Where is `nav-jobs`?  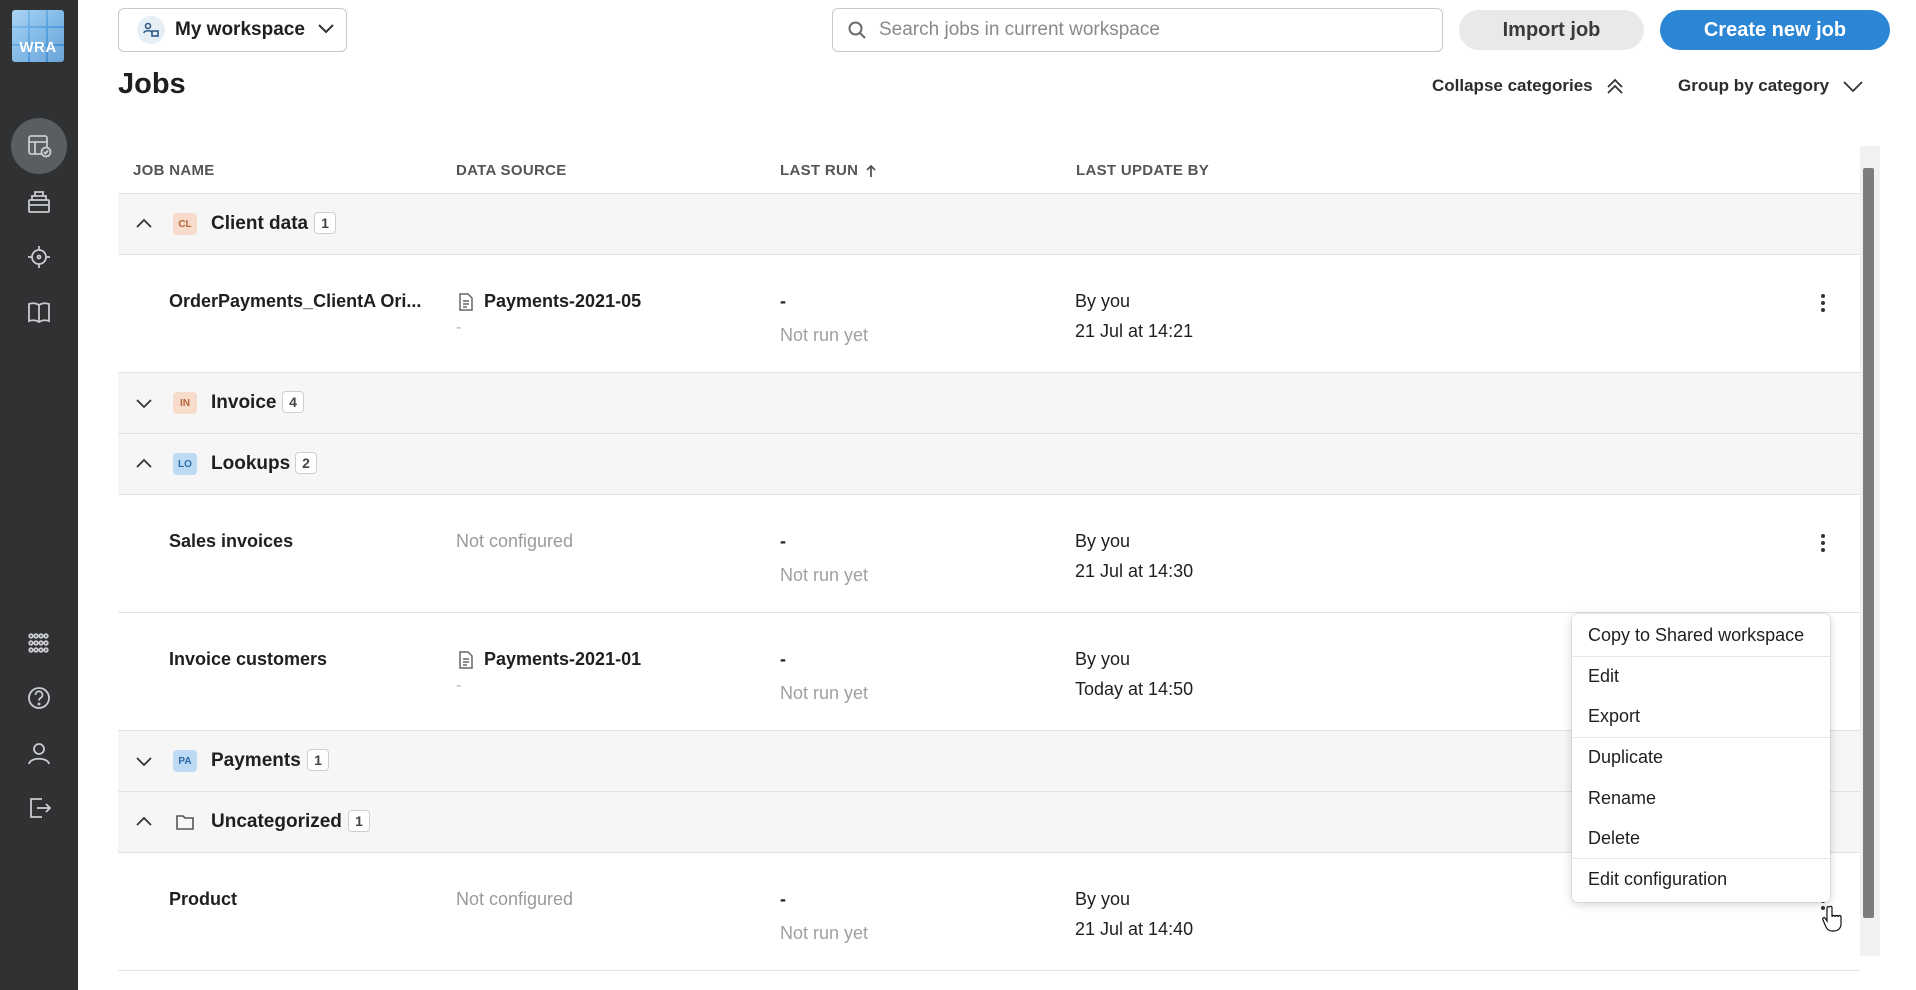 nav-jobs is located at coordinates (39, 146).